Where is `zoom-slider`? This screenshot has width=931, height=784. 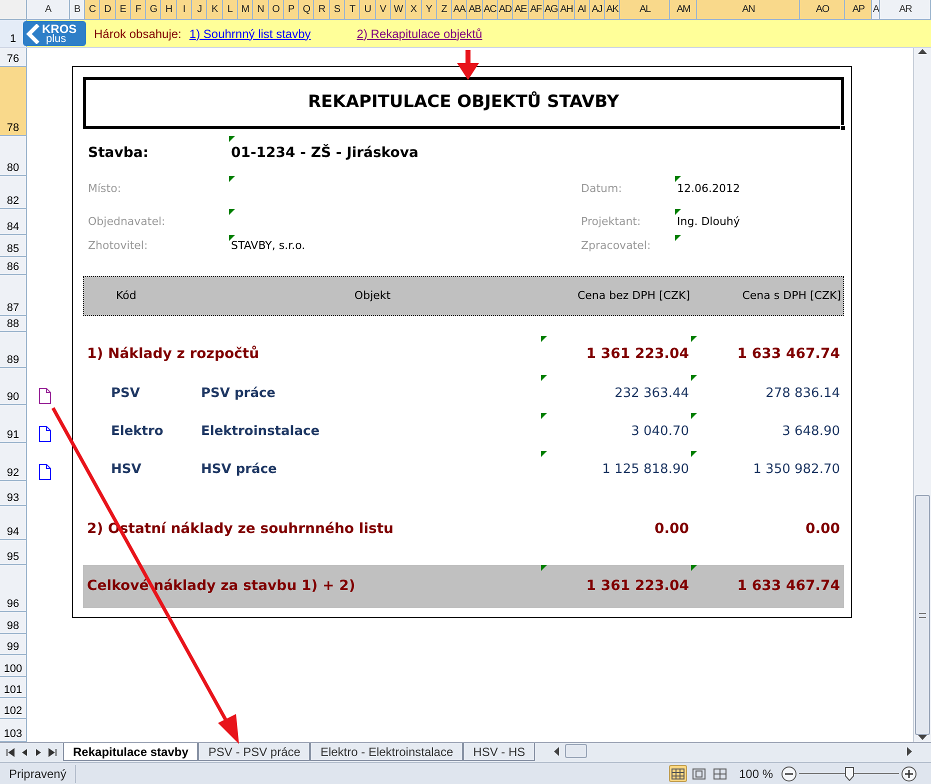 zoom-slider is located at coordinates (849, 773).